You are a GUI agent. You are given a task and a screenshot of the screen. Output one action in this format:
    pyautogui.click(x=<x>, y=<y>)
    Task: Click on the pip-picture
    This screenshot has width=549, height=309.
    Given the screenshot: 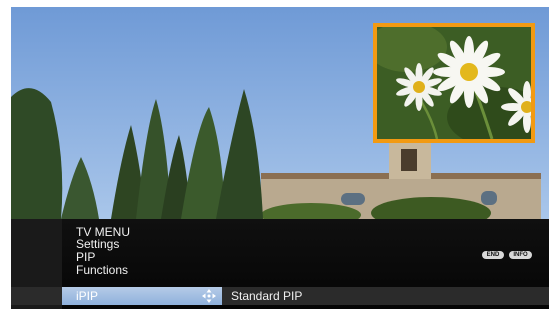 What is the action you would take?
    pyautogui.click(x=454, y=83)
    